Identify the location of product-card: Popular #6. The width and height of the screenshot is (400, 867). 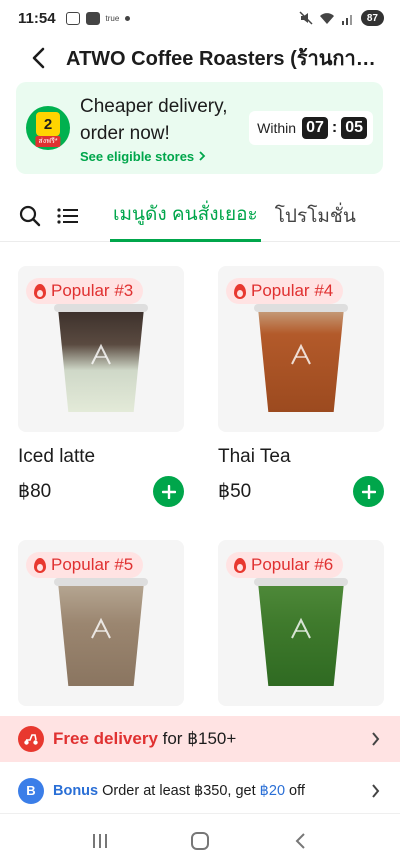
(301, 623).